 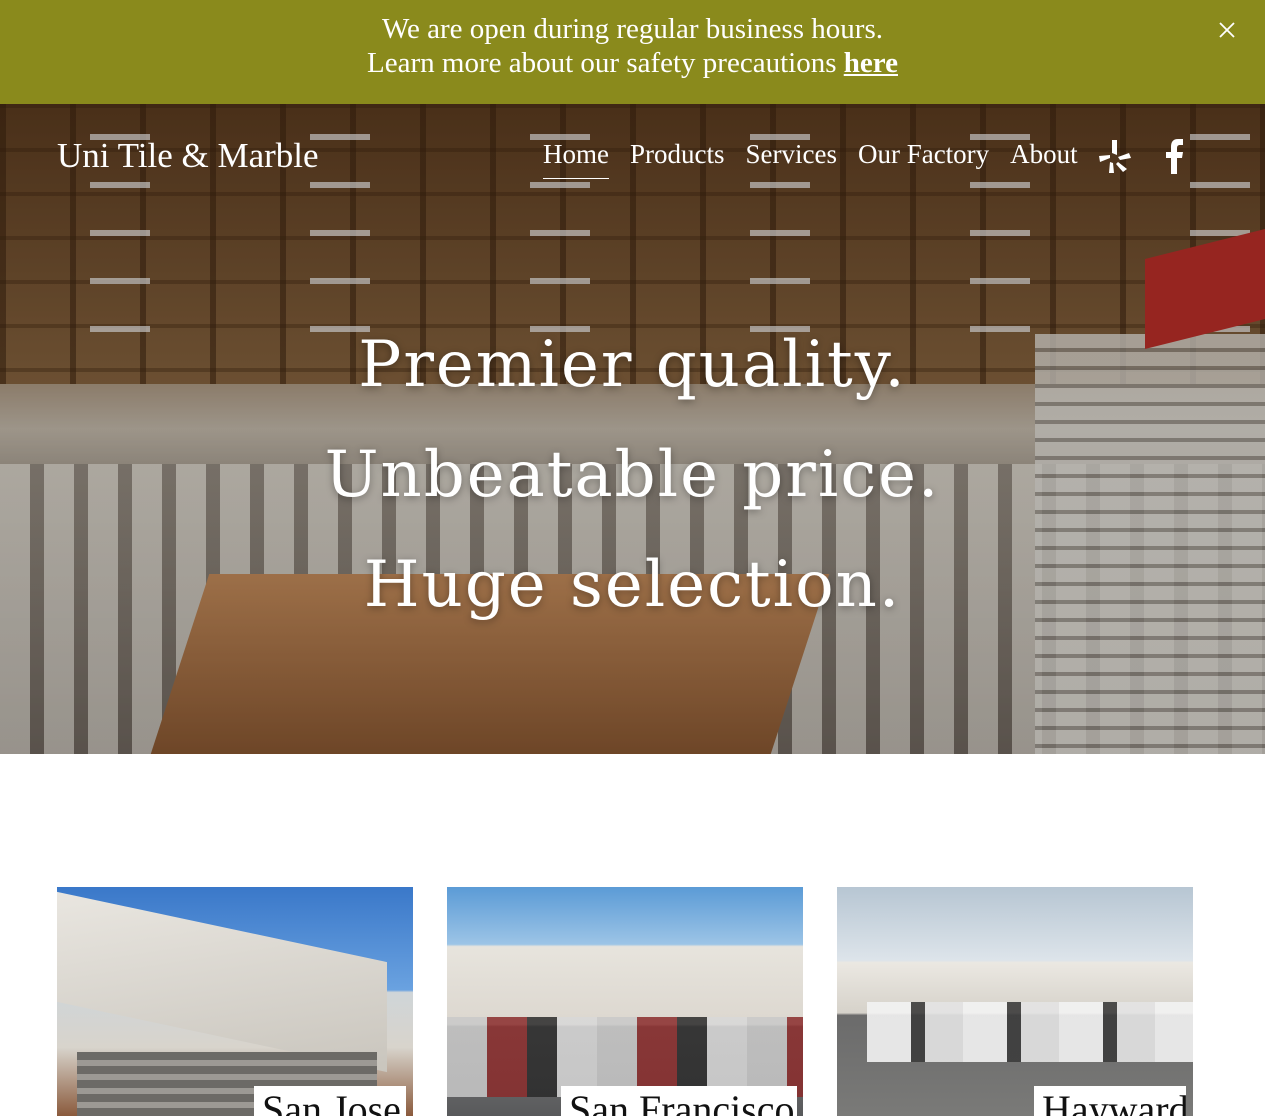 I want to click on nav-services: Services, so click(x=790, y=159).